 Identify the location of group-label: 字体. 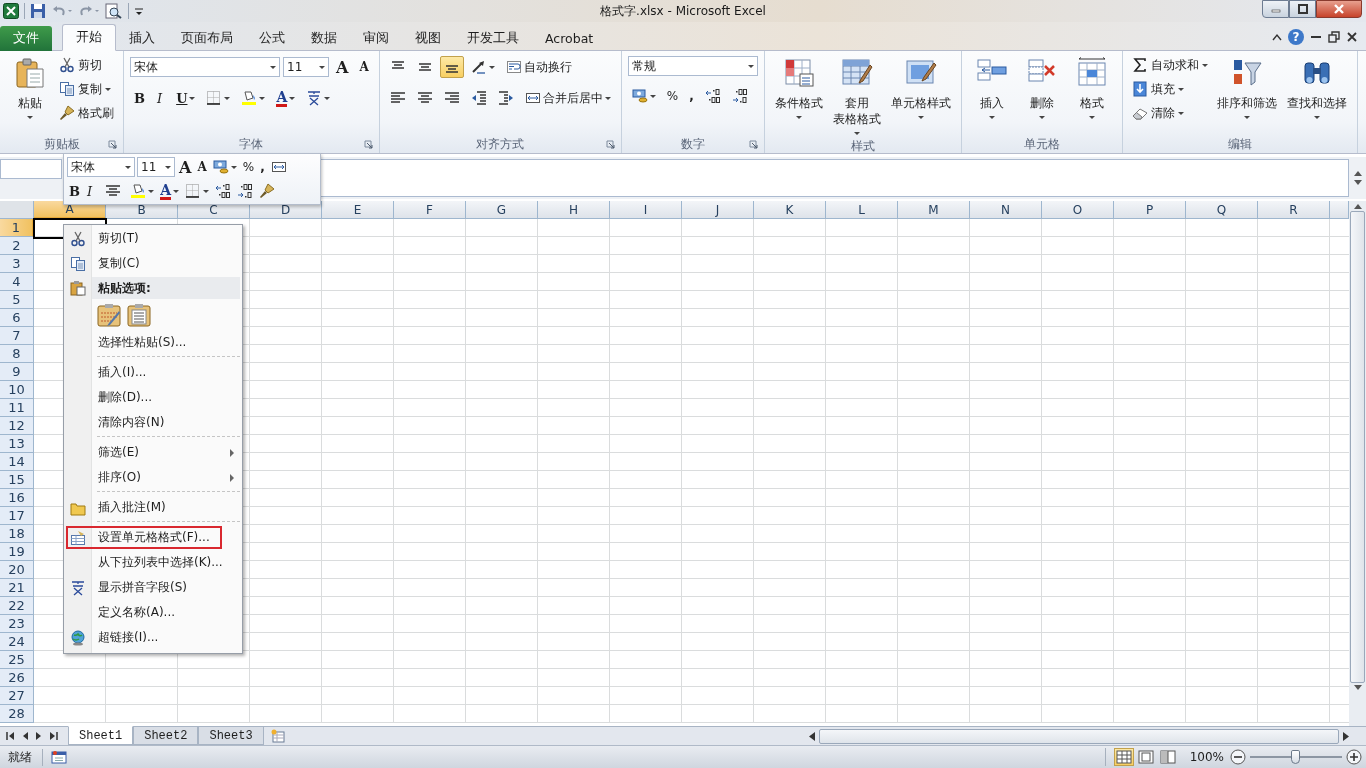
(251, 144).